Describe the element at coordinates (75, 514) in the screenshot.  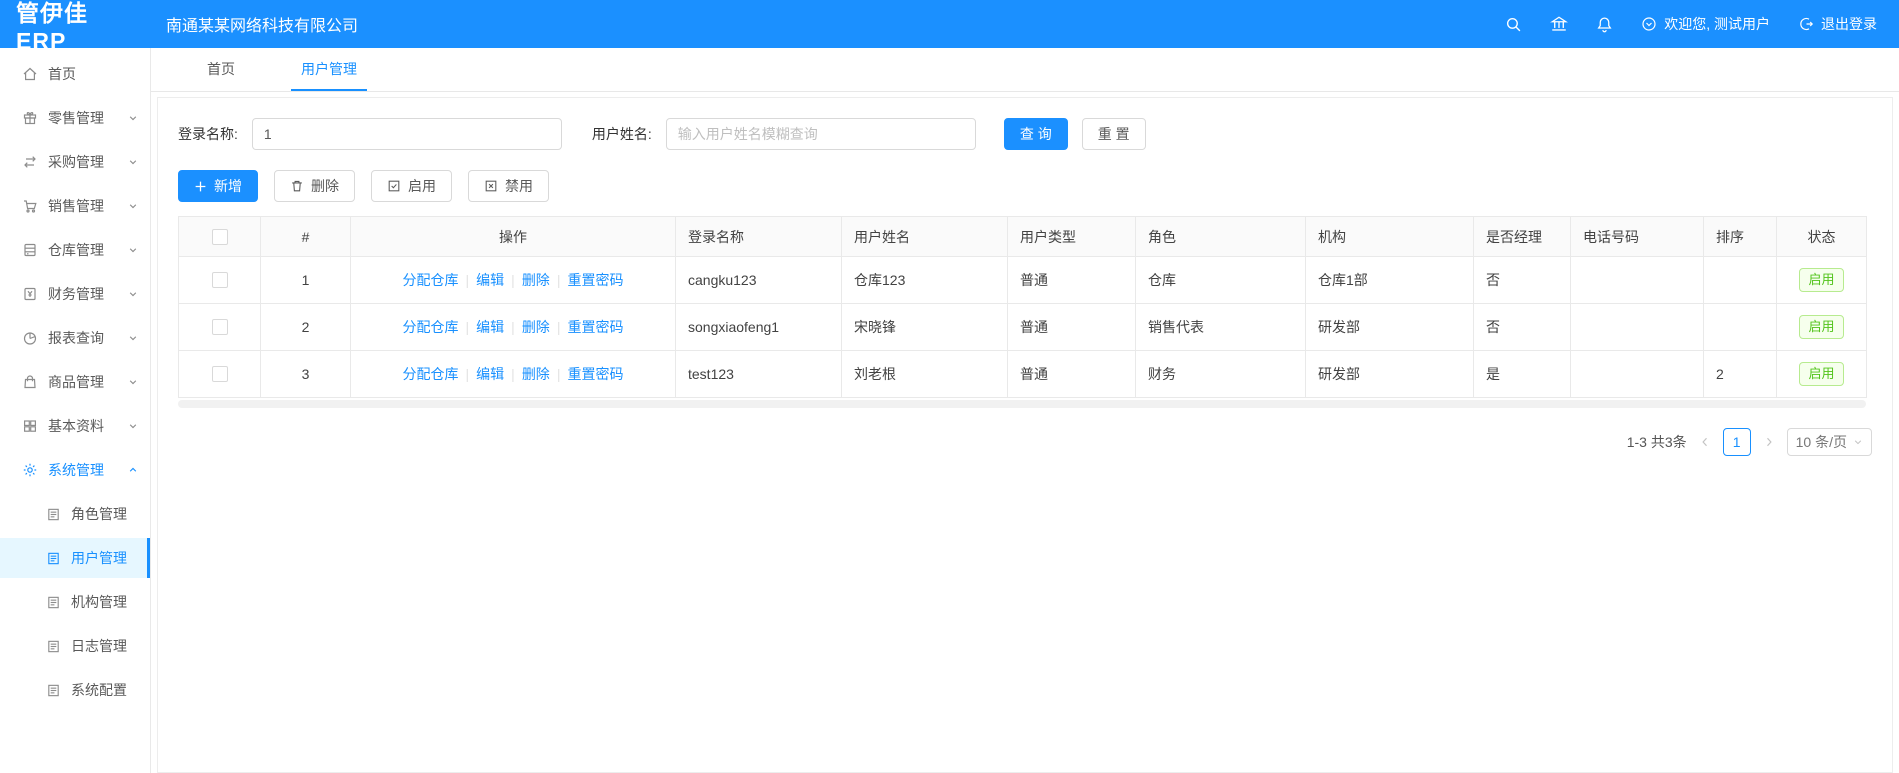
I see `sidebar-item-role-management: 角色管理` at that location.